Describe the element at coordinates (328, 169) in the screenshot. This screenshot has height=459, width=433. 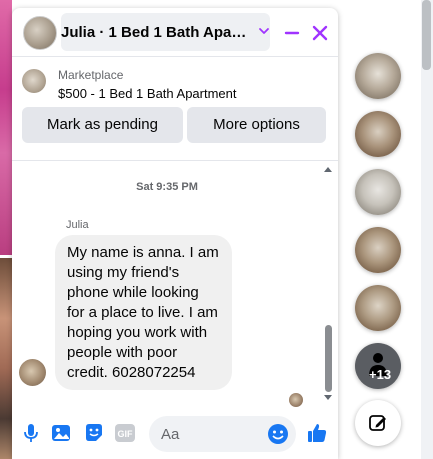
I see `scroll-up-arrow-icon` at that location.